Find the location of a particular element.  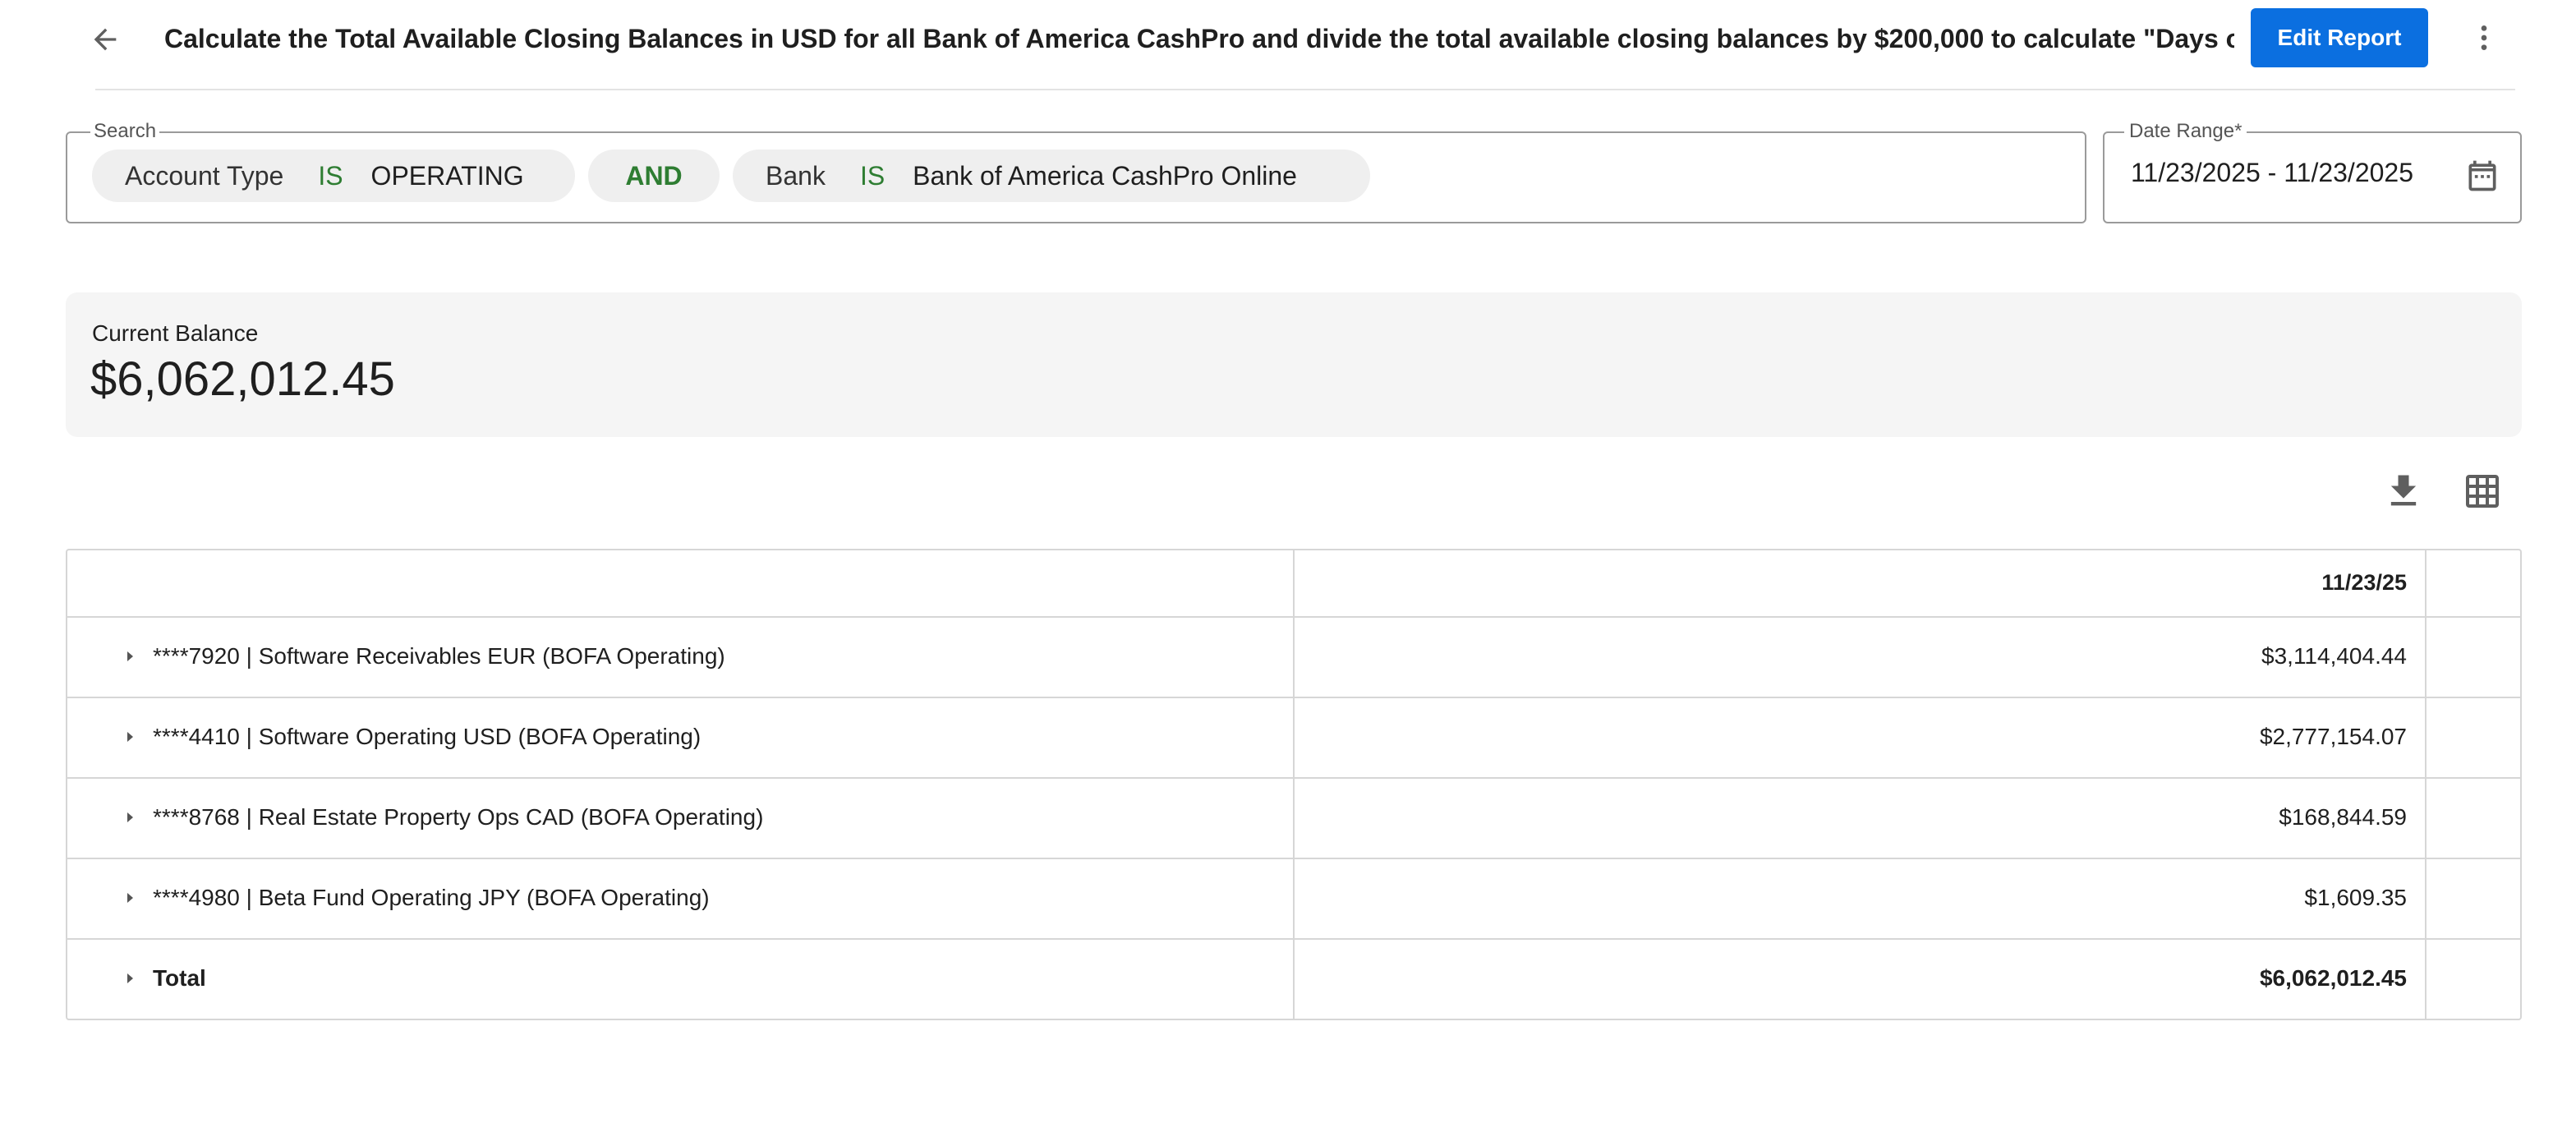

header-divider is located at coordinates (1305, 89).